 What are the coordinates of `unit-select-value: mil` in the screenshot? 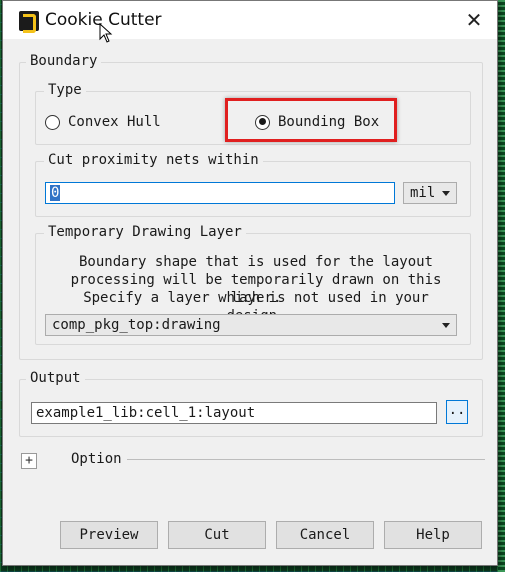 It's located at (423, 193).